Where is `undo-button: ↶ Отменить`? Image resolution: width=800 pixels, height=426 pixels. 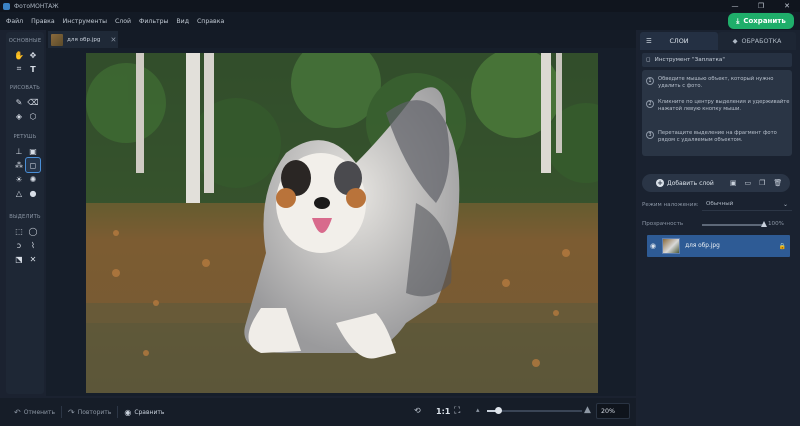 undo-button: ↶ Отменить is located at coordinates (34, 412).